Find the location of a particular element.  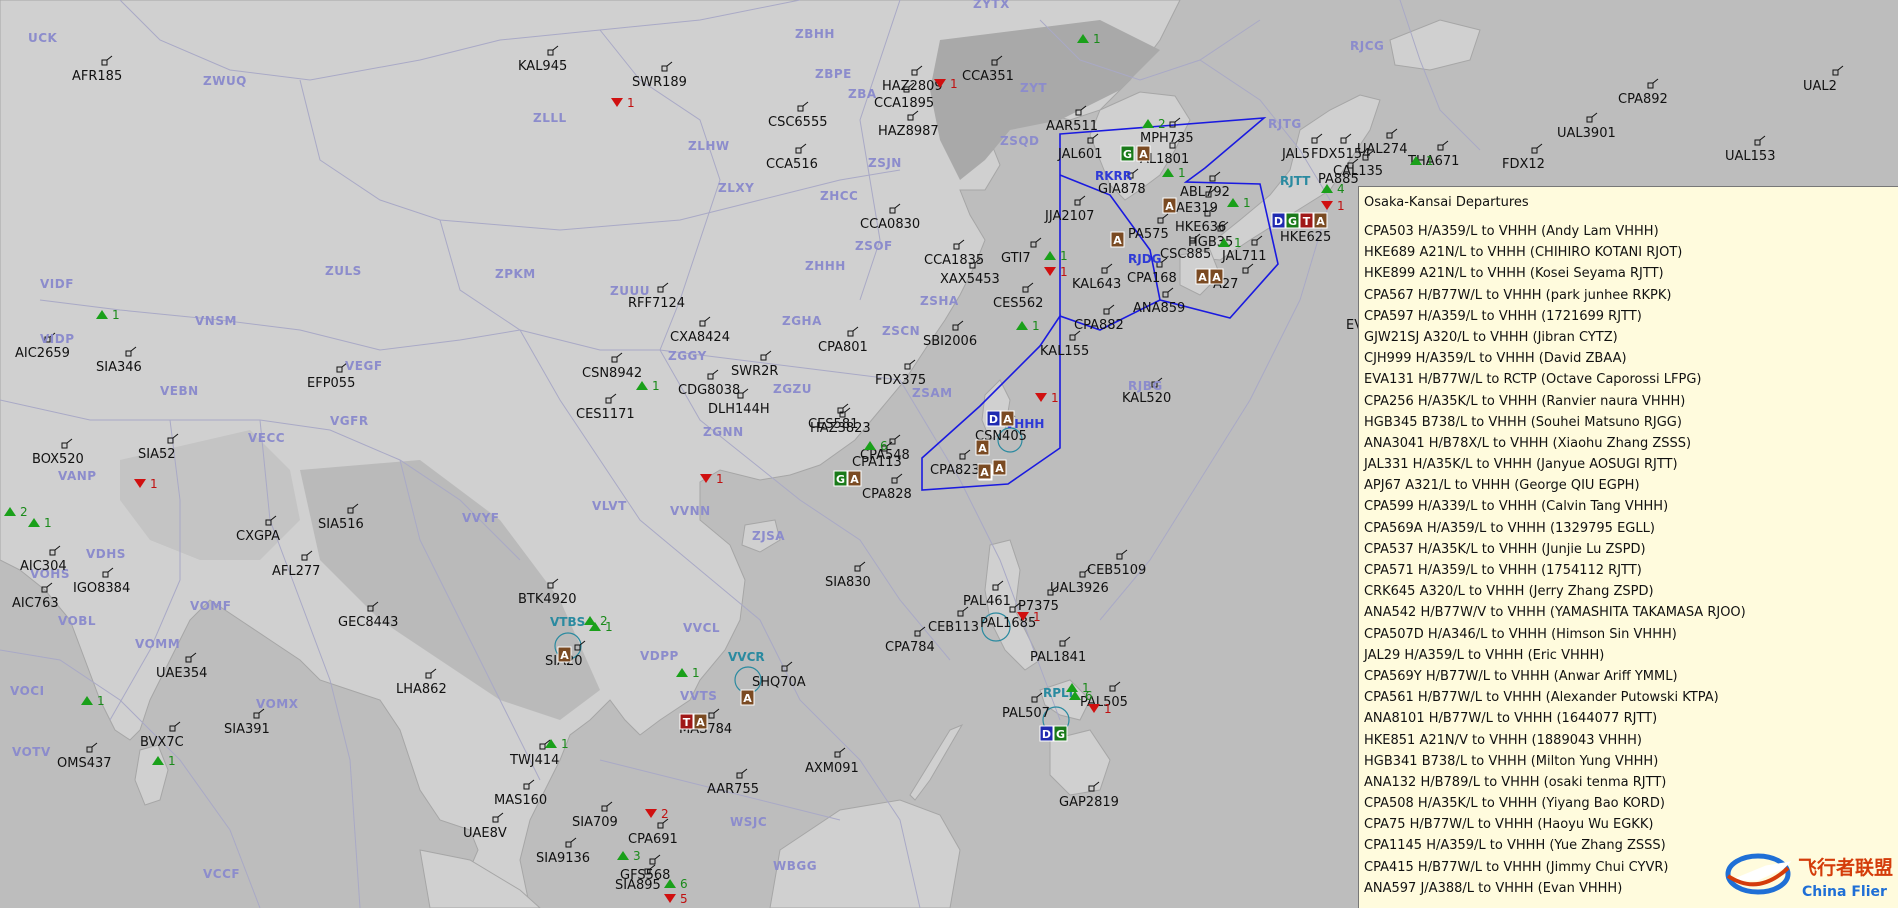

aircraft-callsign-cca0830: CCA0830 is located at coordinates (890, 224).